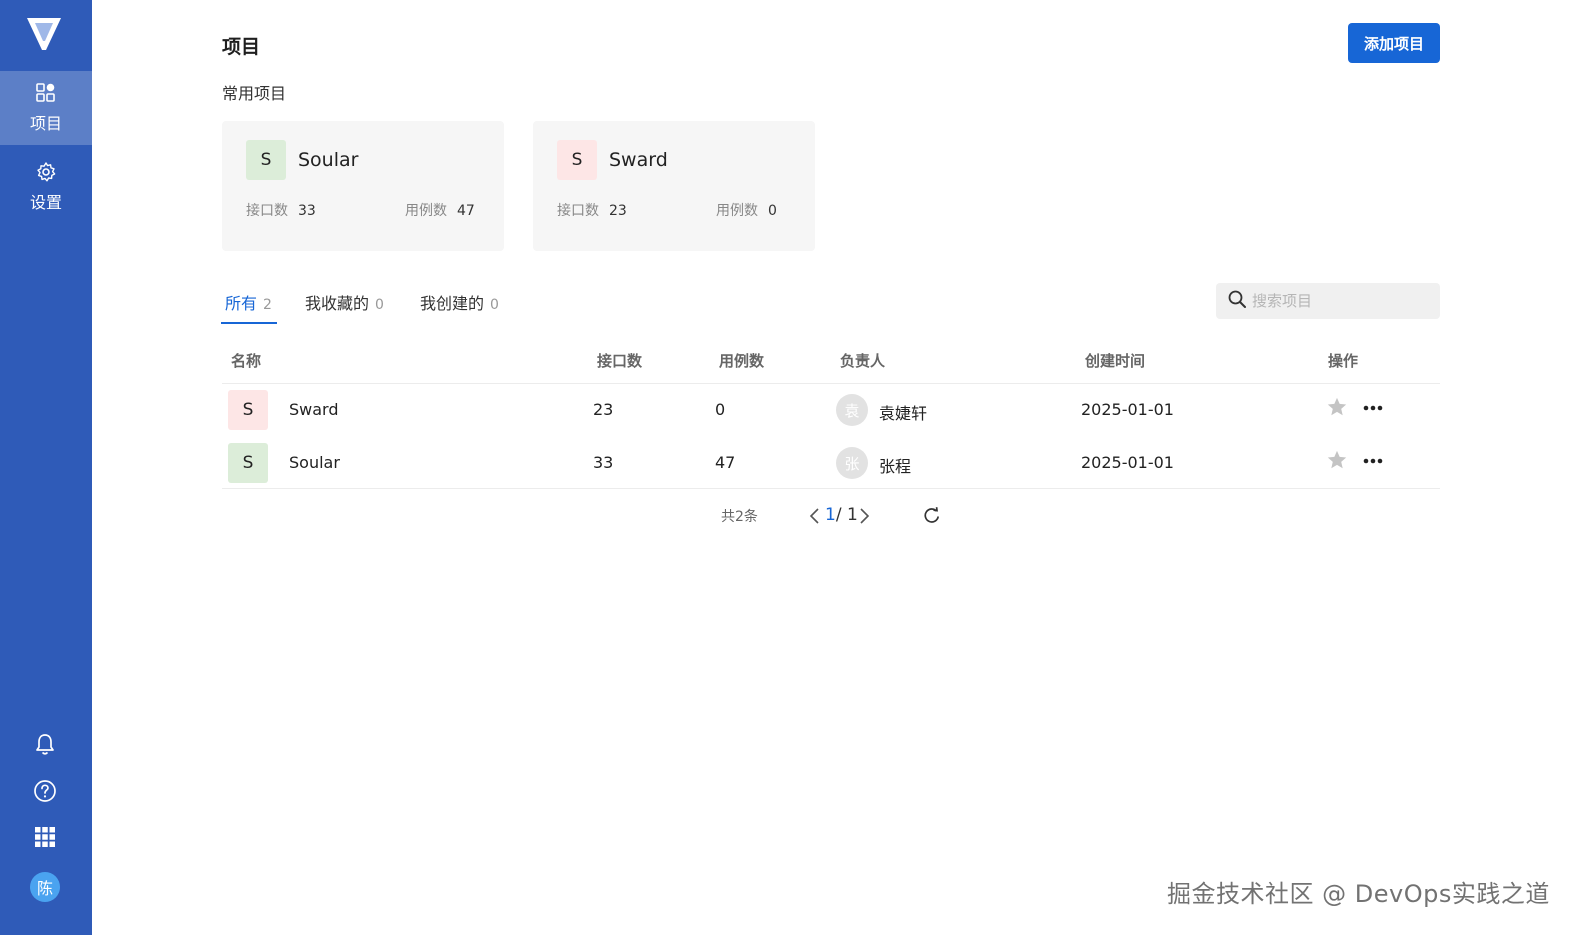 This screenshot has height=935, width=1576. Describe the element at coordinates (831, 410) in the screenshot. I see `table-row: S Sward 23 0 袁 袁婕轩 2025-01-01` at that location.